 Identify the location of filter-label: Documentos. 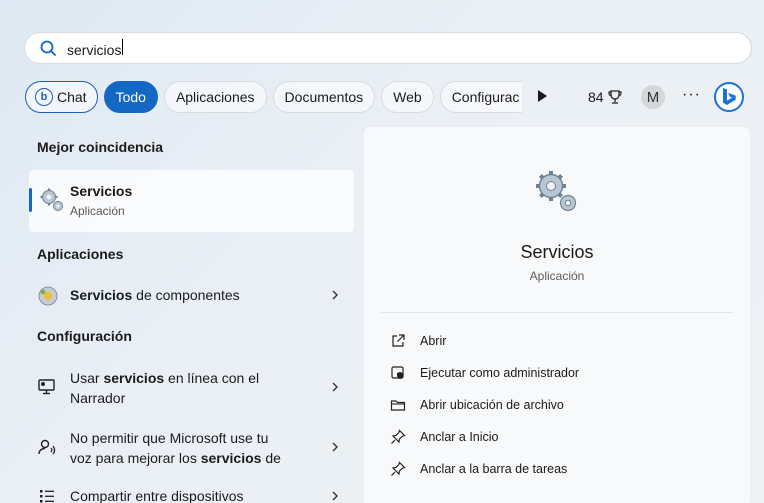
(324, 97).